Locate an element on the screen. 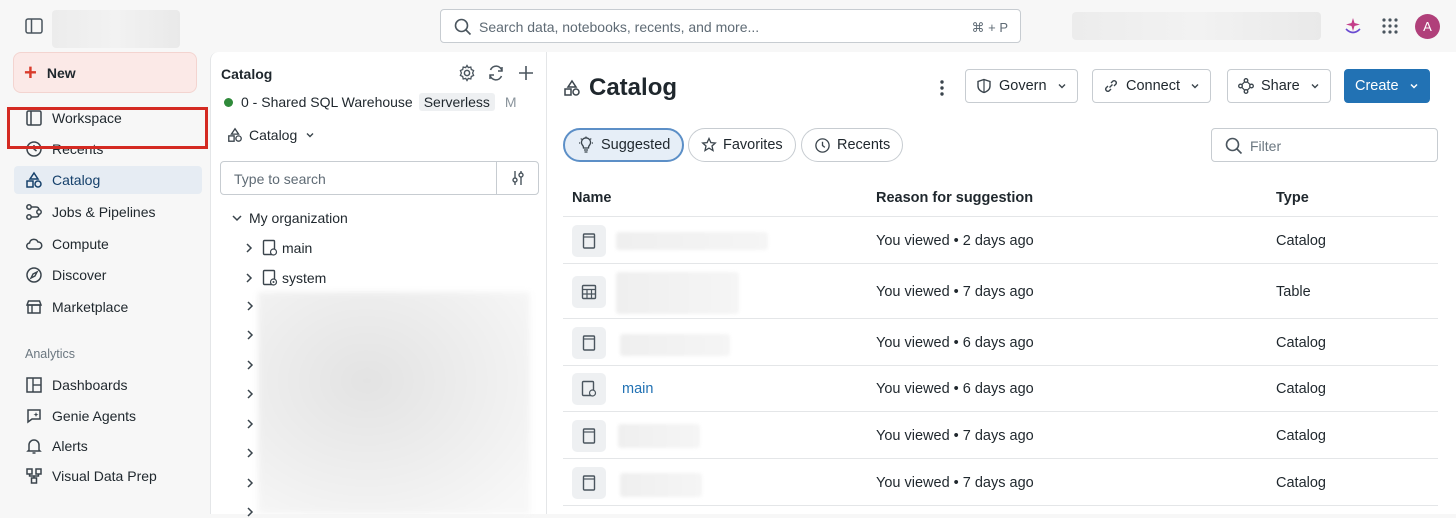 The width and height of the screenshot is (1456, 518). table-row: main You viewed • 6 days ago Catalog is located at coordinates (1000, 388).